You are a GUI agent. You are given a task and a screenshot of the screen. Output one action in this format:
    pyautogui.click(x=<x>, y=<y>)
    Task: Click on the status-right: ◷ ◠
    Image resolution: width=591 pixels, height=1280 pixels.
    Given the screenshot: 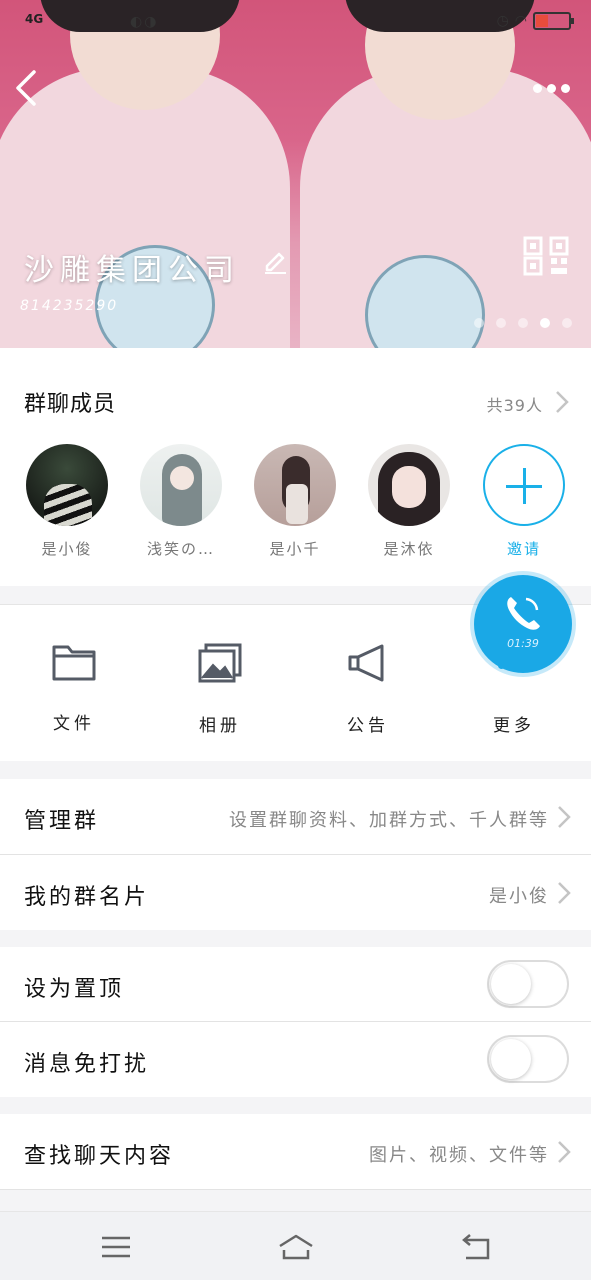 What is the action you would take?
    pyautogui.click(x=535, y=21)
    